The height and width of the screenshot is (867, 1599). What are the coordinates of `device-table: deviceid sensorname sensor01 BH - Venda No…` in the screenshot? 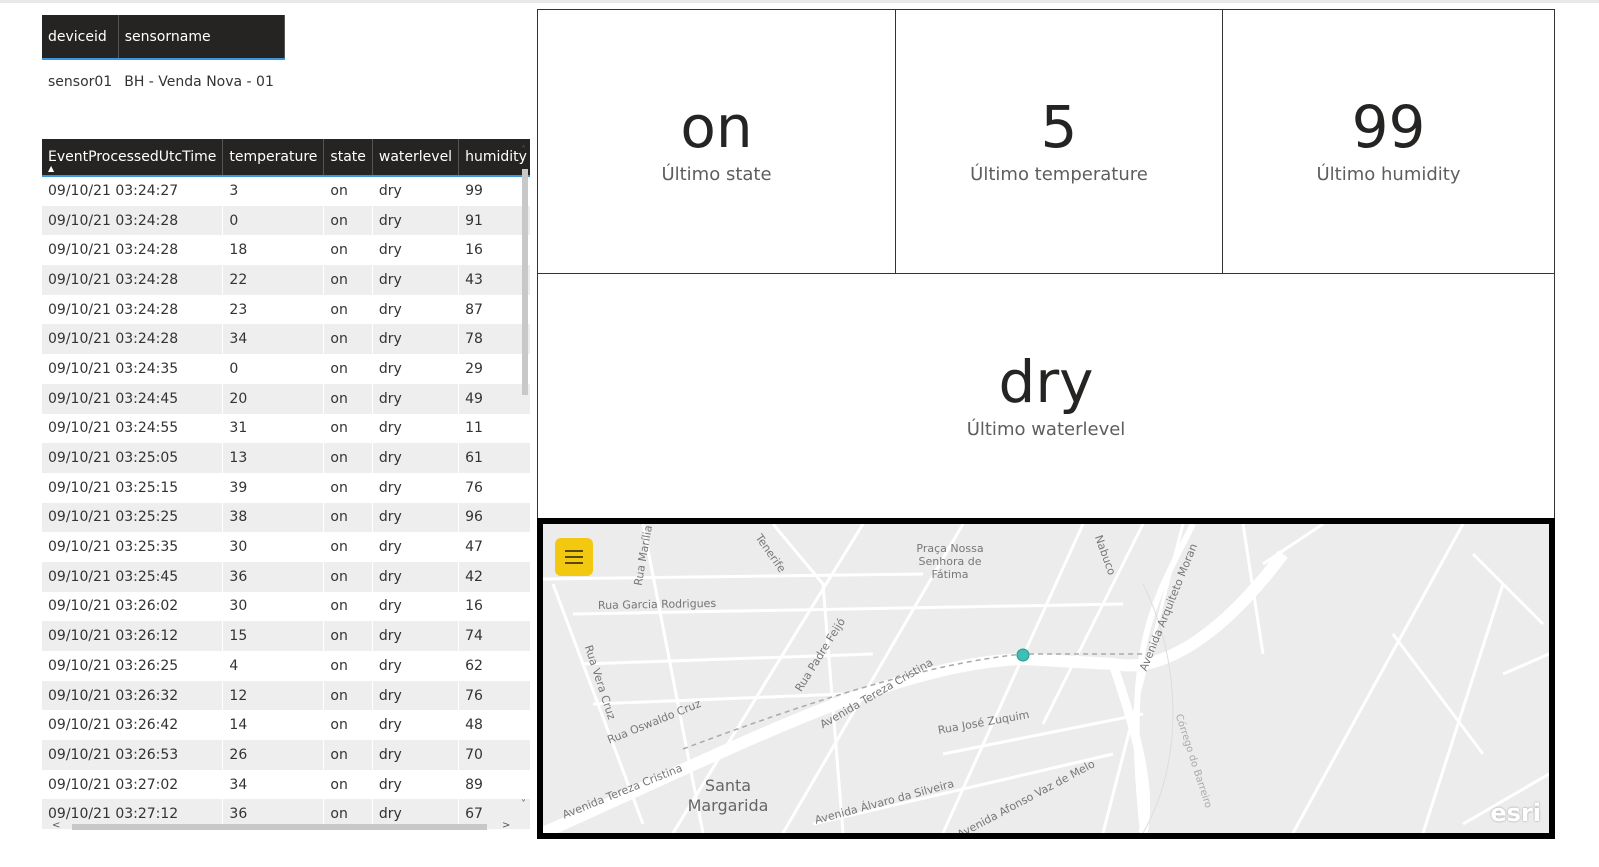 It's located at (163, 59).